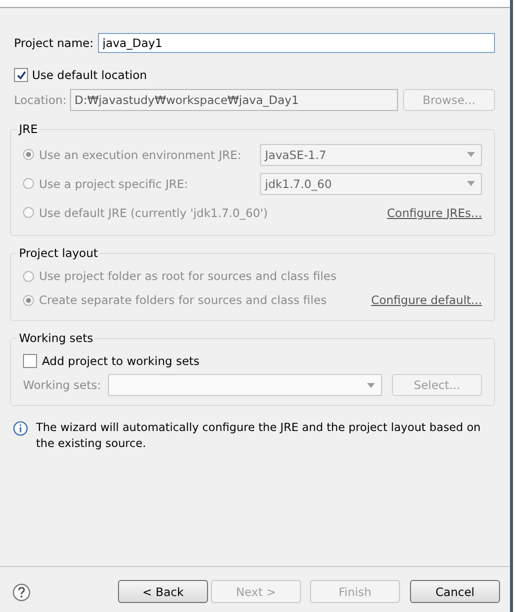 The image size is (516, 612). What do you see at coordinates (21, 75) in the screenshot?
I see `checkbox` at bounding box center [21, 75].